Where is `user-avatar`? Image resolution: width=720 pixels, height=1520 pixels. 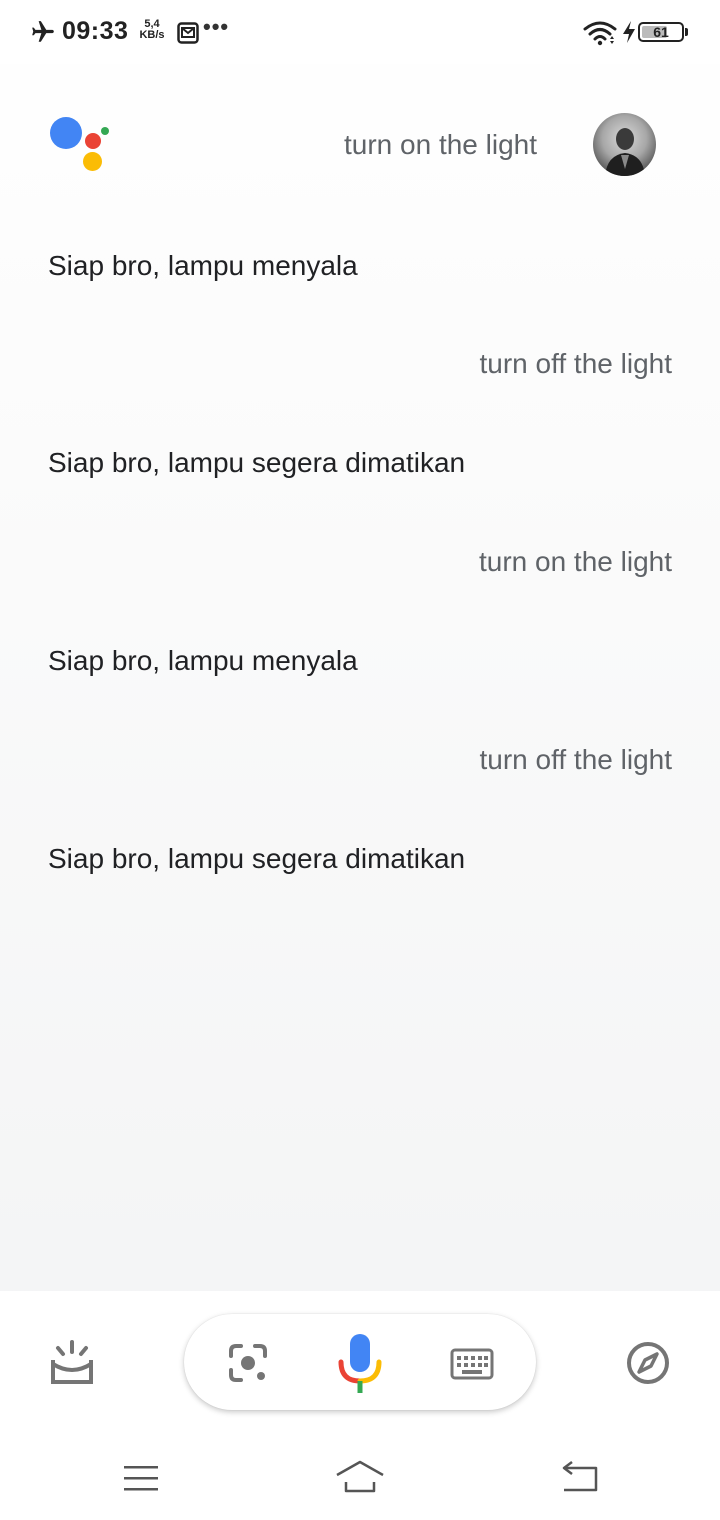 user-avatar is located at coordinates (624, 144).